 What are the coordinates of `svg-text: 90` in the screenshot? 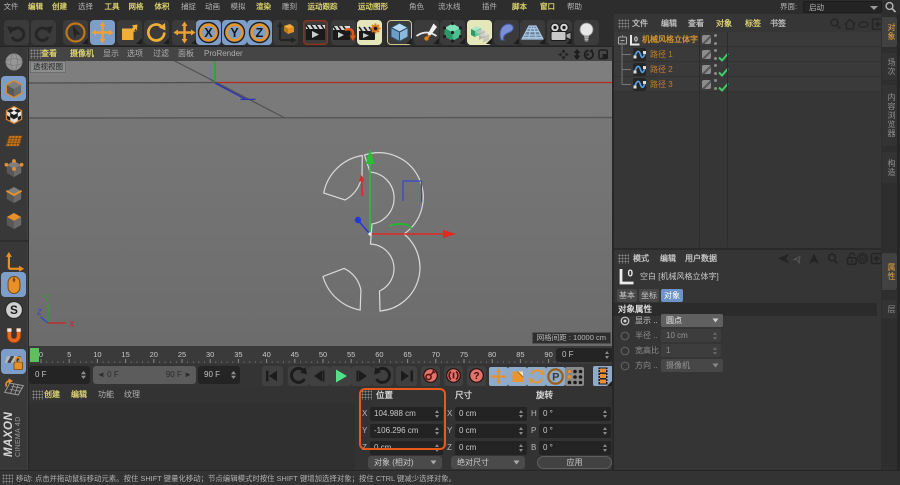 It's located at (548, 354).